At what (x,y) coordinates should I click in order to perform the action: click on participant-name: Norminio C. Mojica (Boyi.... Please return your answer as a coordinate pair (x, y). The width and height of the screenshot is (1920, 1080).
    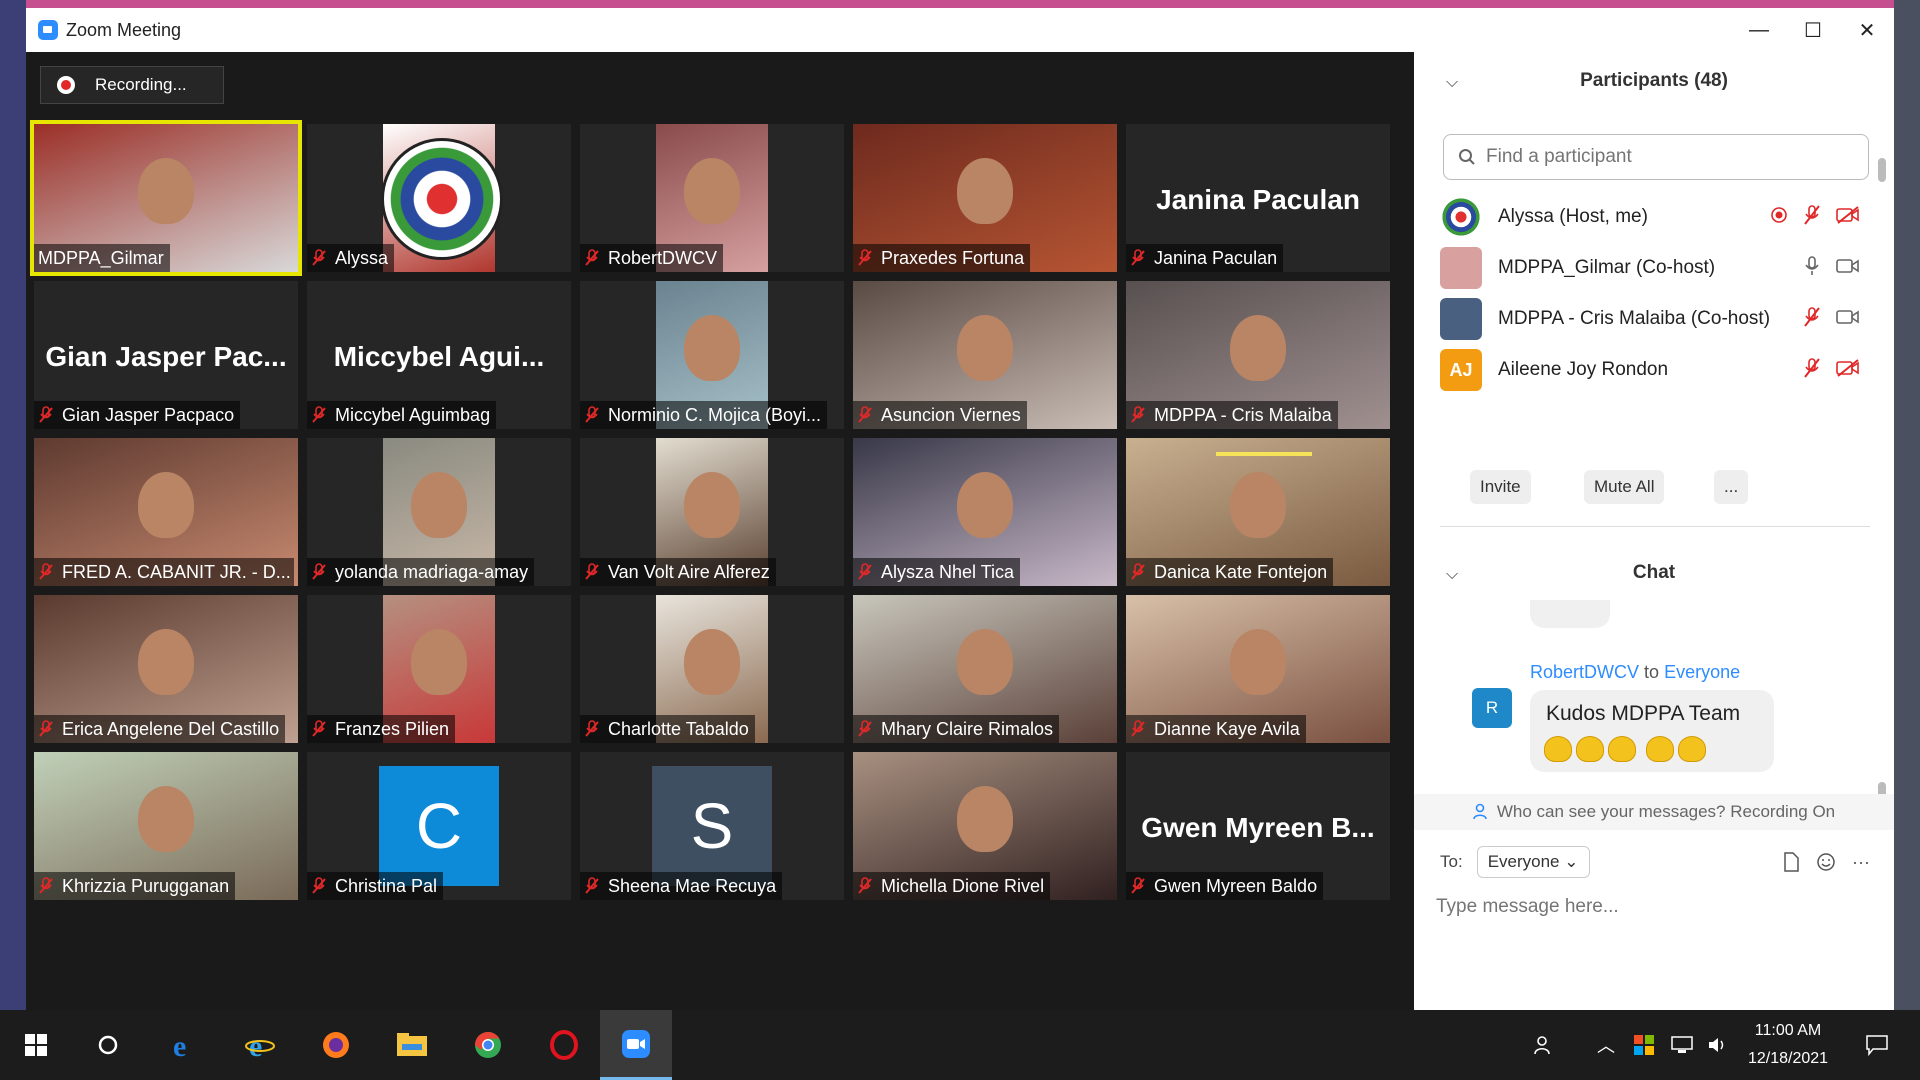
    Looking at the image, I should click on (715, 414).